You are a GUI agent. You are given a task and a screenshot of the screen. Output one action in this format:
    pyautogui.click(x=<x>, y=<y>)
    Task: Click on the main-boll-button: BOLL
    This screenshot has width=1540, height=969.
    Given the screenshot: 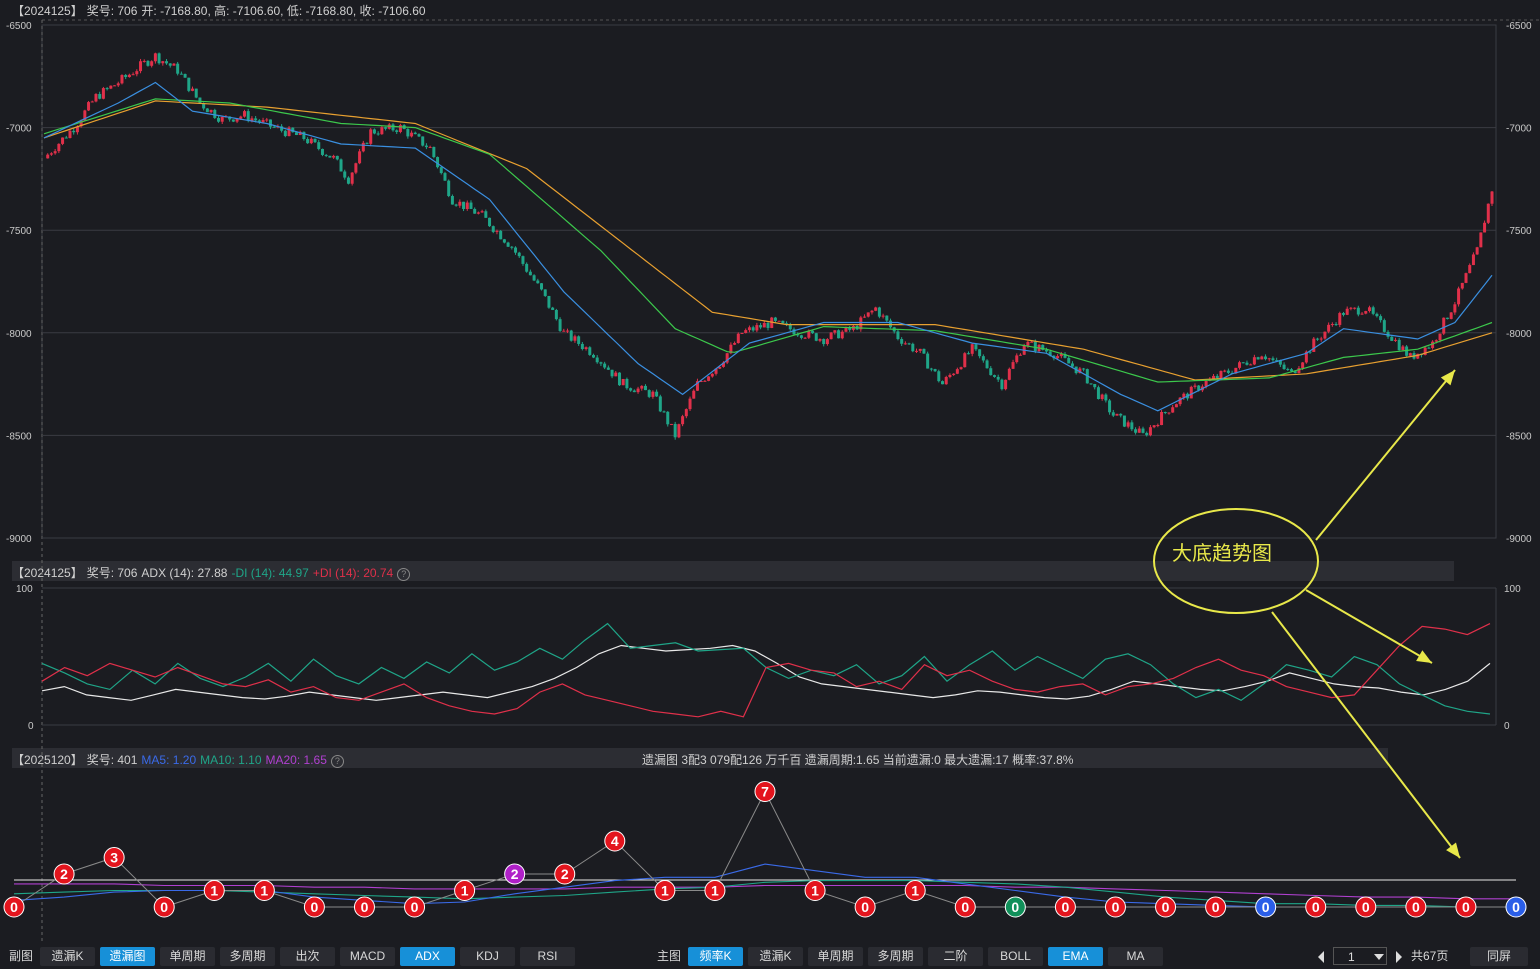 What is the action you would take?
    pyautogui.click(x=1015, y=956)
    